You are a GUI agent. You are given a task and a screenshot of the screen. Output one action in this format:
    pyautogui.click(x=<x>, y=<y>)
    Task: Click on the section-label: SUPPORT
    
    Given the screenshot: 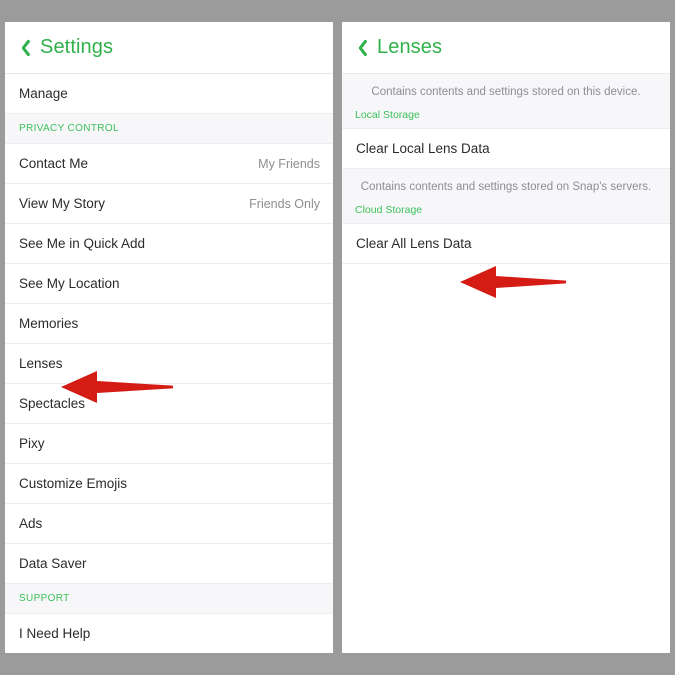 What is the action you would take?
    pyautogui.click(x=44, y=598)
    